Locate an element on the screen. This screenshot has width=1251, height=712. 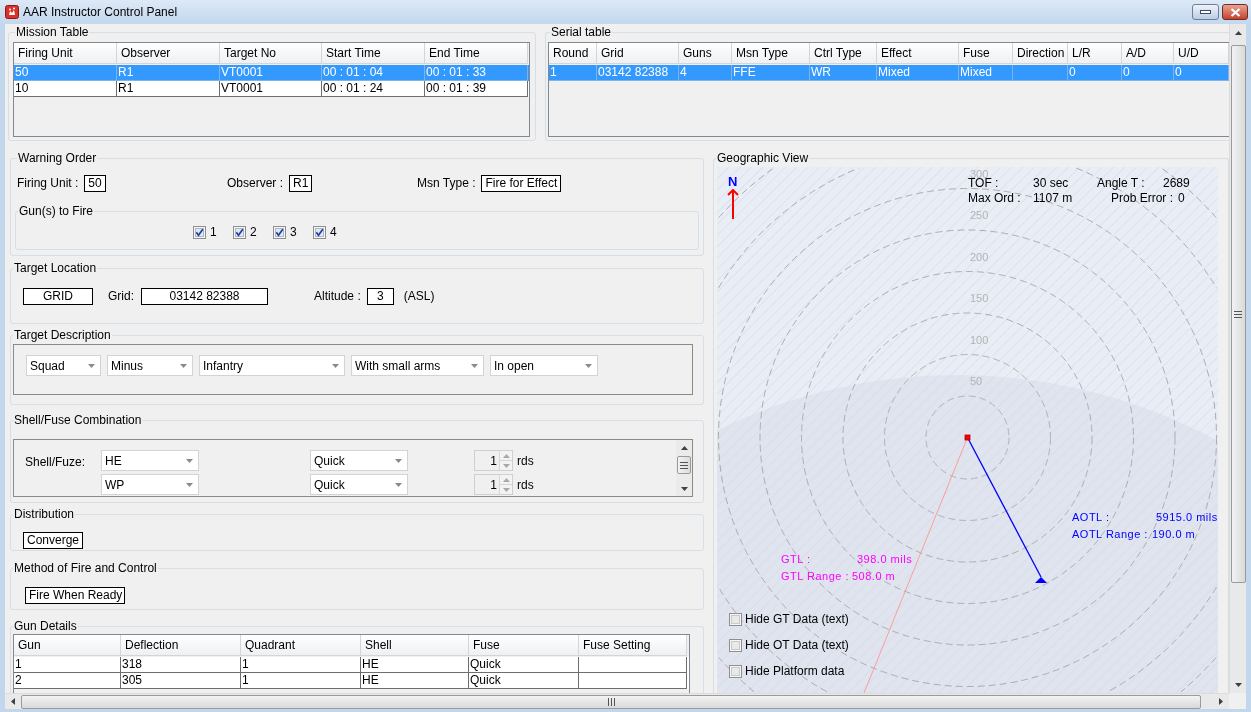
aotl-label: AOTL : is located at coordinates (1091, 517).